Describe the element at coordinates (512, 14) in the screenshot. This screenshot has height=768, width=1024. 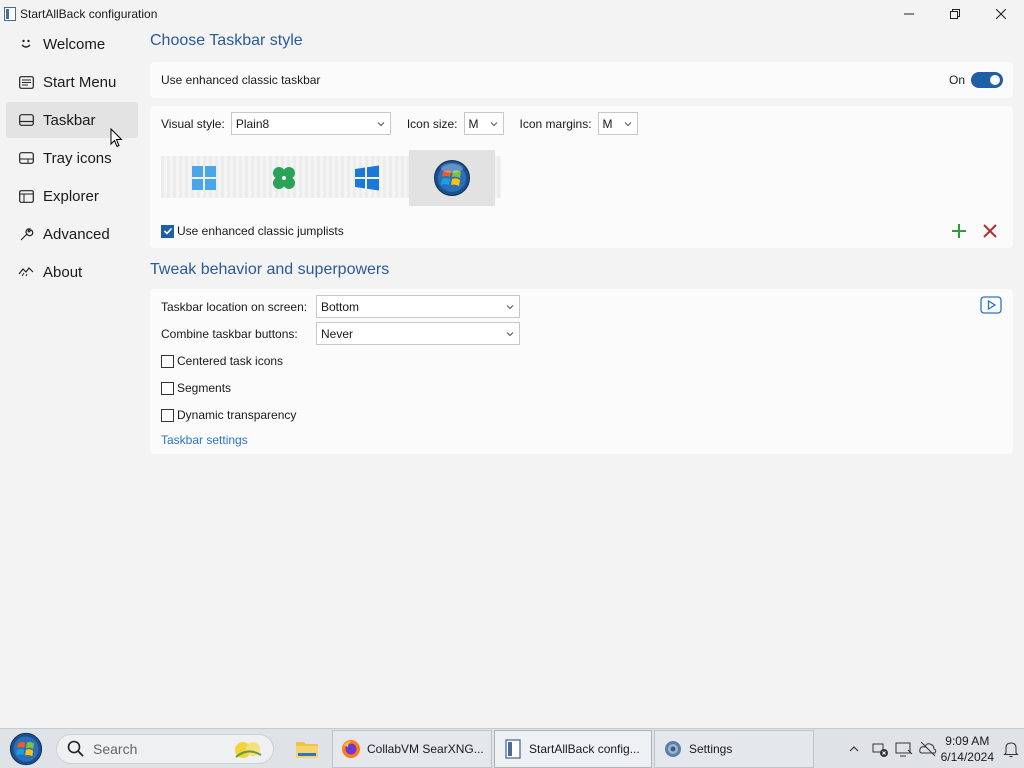
I see `title-bar: StartAllBack configuration` at that location.